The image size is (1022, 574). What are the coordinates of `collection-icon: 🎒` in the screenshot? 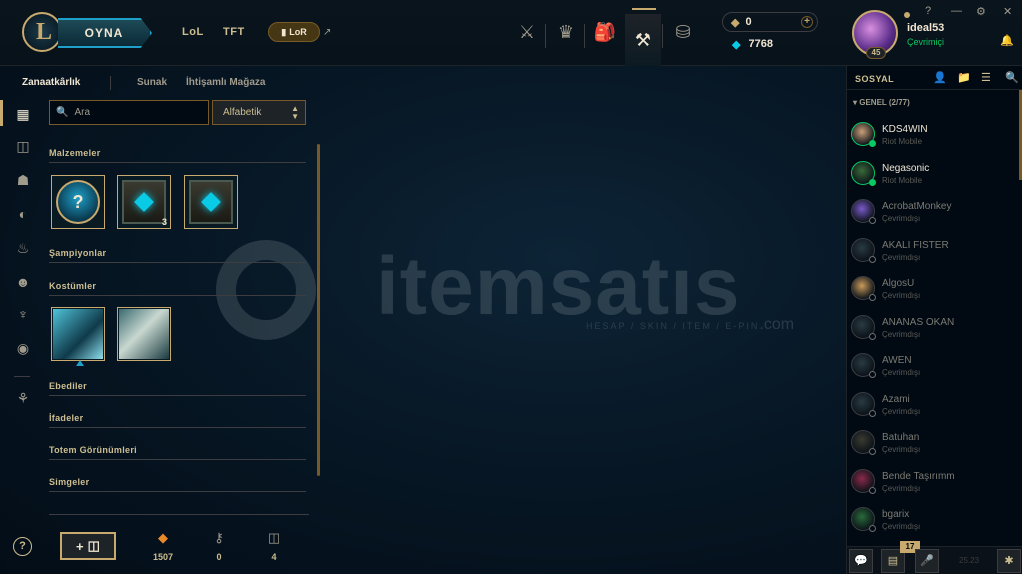 It's located at (605, 32).